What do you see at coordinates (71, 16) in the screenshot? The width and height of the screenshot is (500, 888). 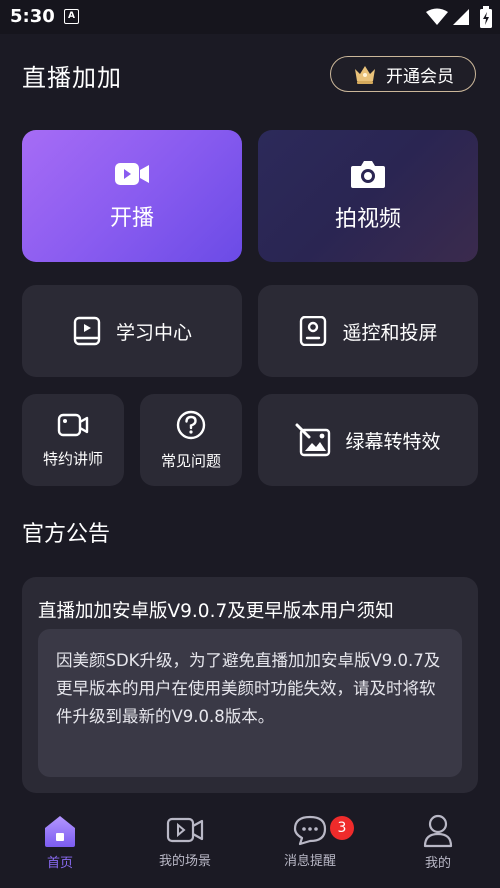 I see `notification-a-icon: A` at bounding box center [71, 16].